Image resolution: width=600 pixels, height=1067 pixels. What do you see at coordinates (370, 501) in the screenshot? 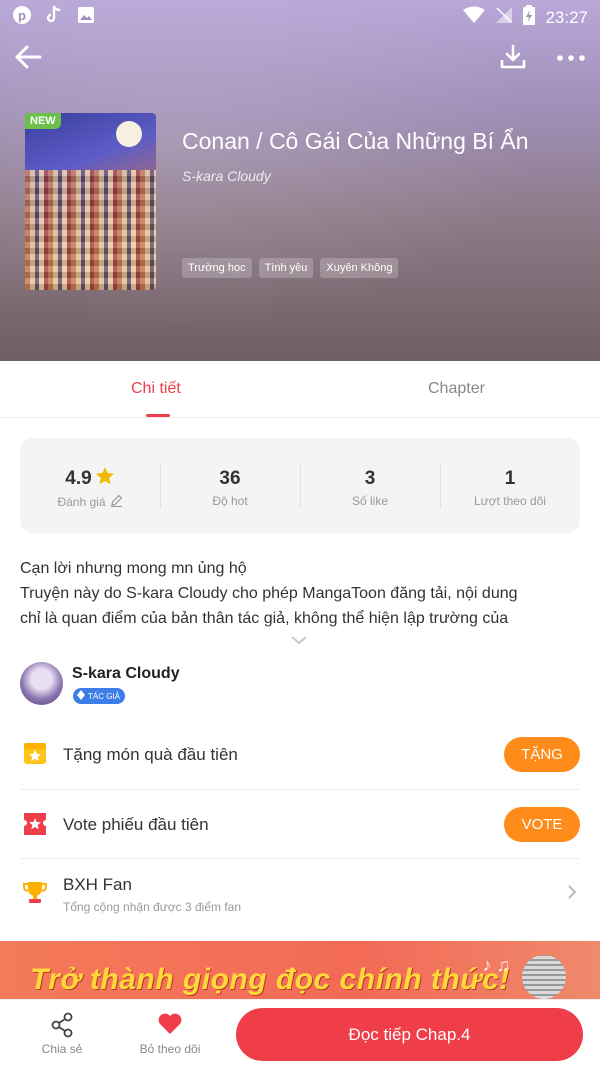
I see `likes-label: Số like` at bounding box center [370, 501].